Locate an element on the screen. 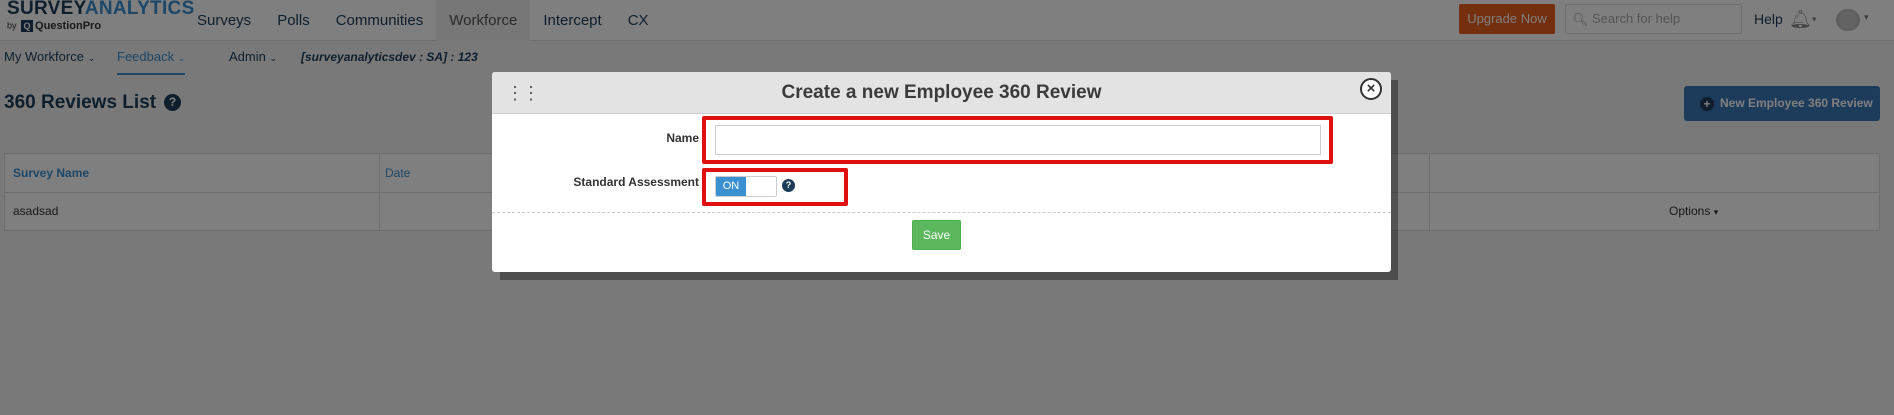 Image resolution: width=1894 pixels, height=415 pixels. standard-assessment-toggle: ON is located at coordinates (746, 186).